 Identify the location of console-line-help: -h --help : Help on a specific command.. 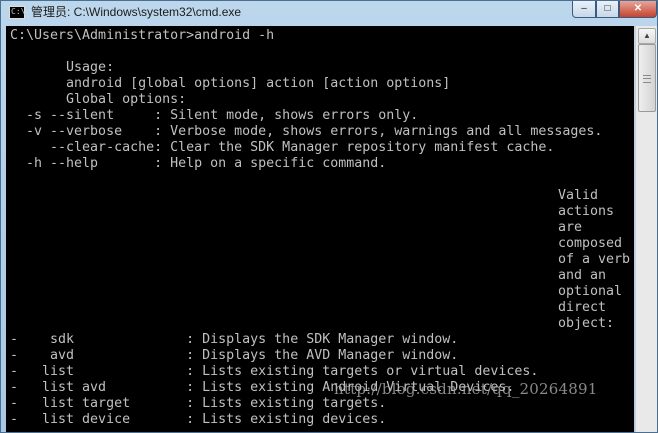
(198, 163).